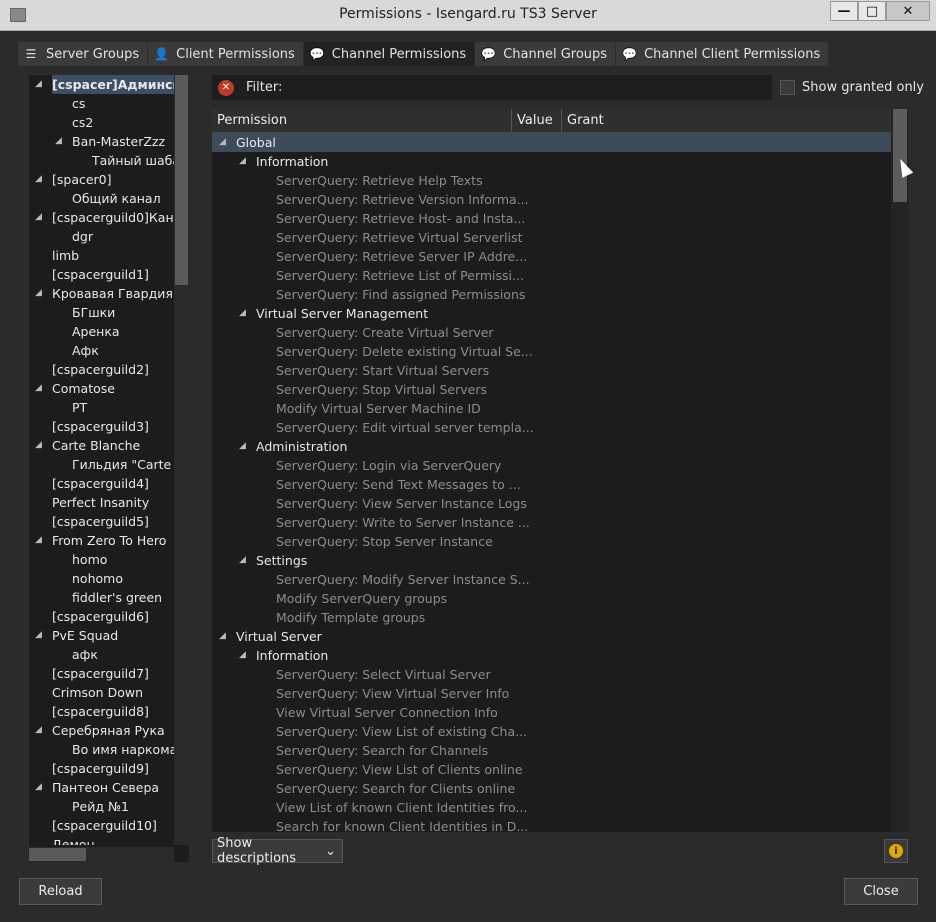  What do you see at coordinates (101, 730) in the screenshot?
I see `channel-tree-item: ◢ Серебряная Рука` at bounding box center [101, 730].